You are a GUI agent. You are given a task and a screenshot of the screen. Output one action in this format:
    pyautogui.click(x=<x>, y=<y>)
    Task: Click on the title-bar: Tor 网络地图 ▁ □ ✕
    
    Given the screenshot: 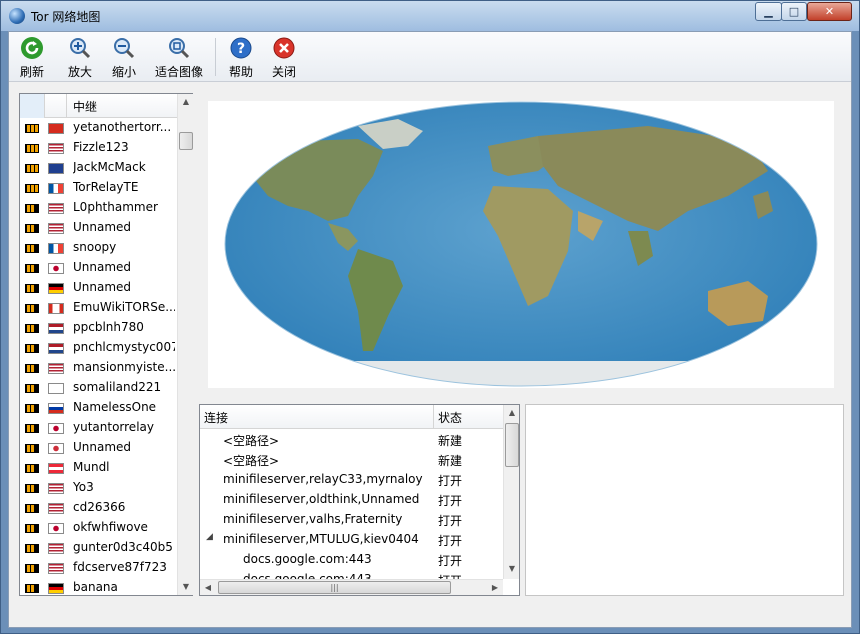 What is the action you would take?
    pyautogui.click(x=430, y=16)
    